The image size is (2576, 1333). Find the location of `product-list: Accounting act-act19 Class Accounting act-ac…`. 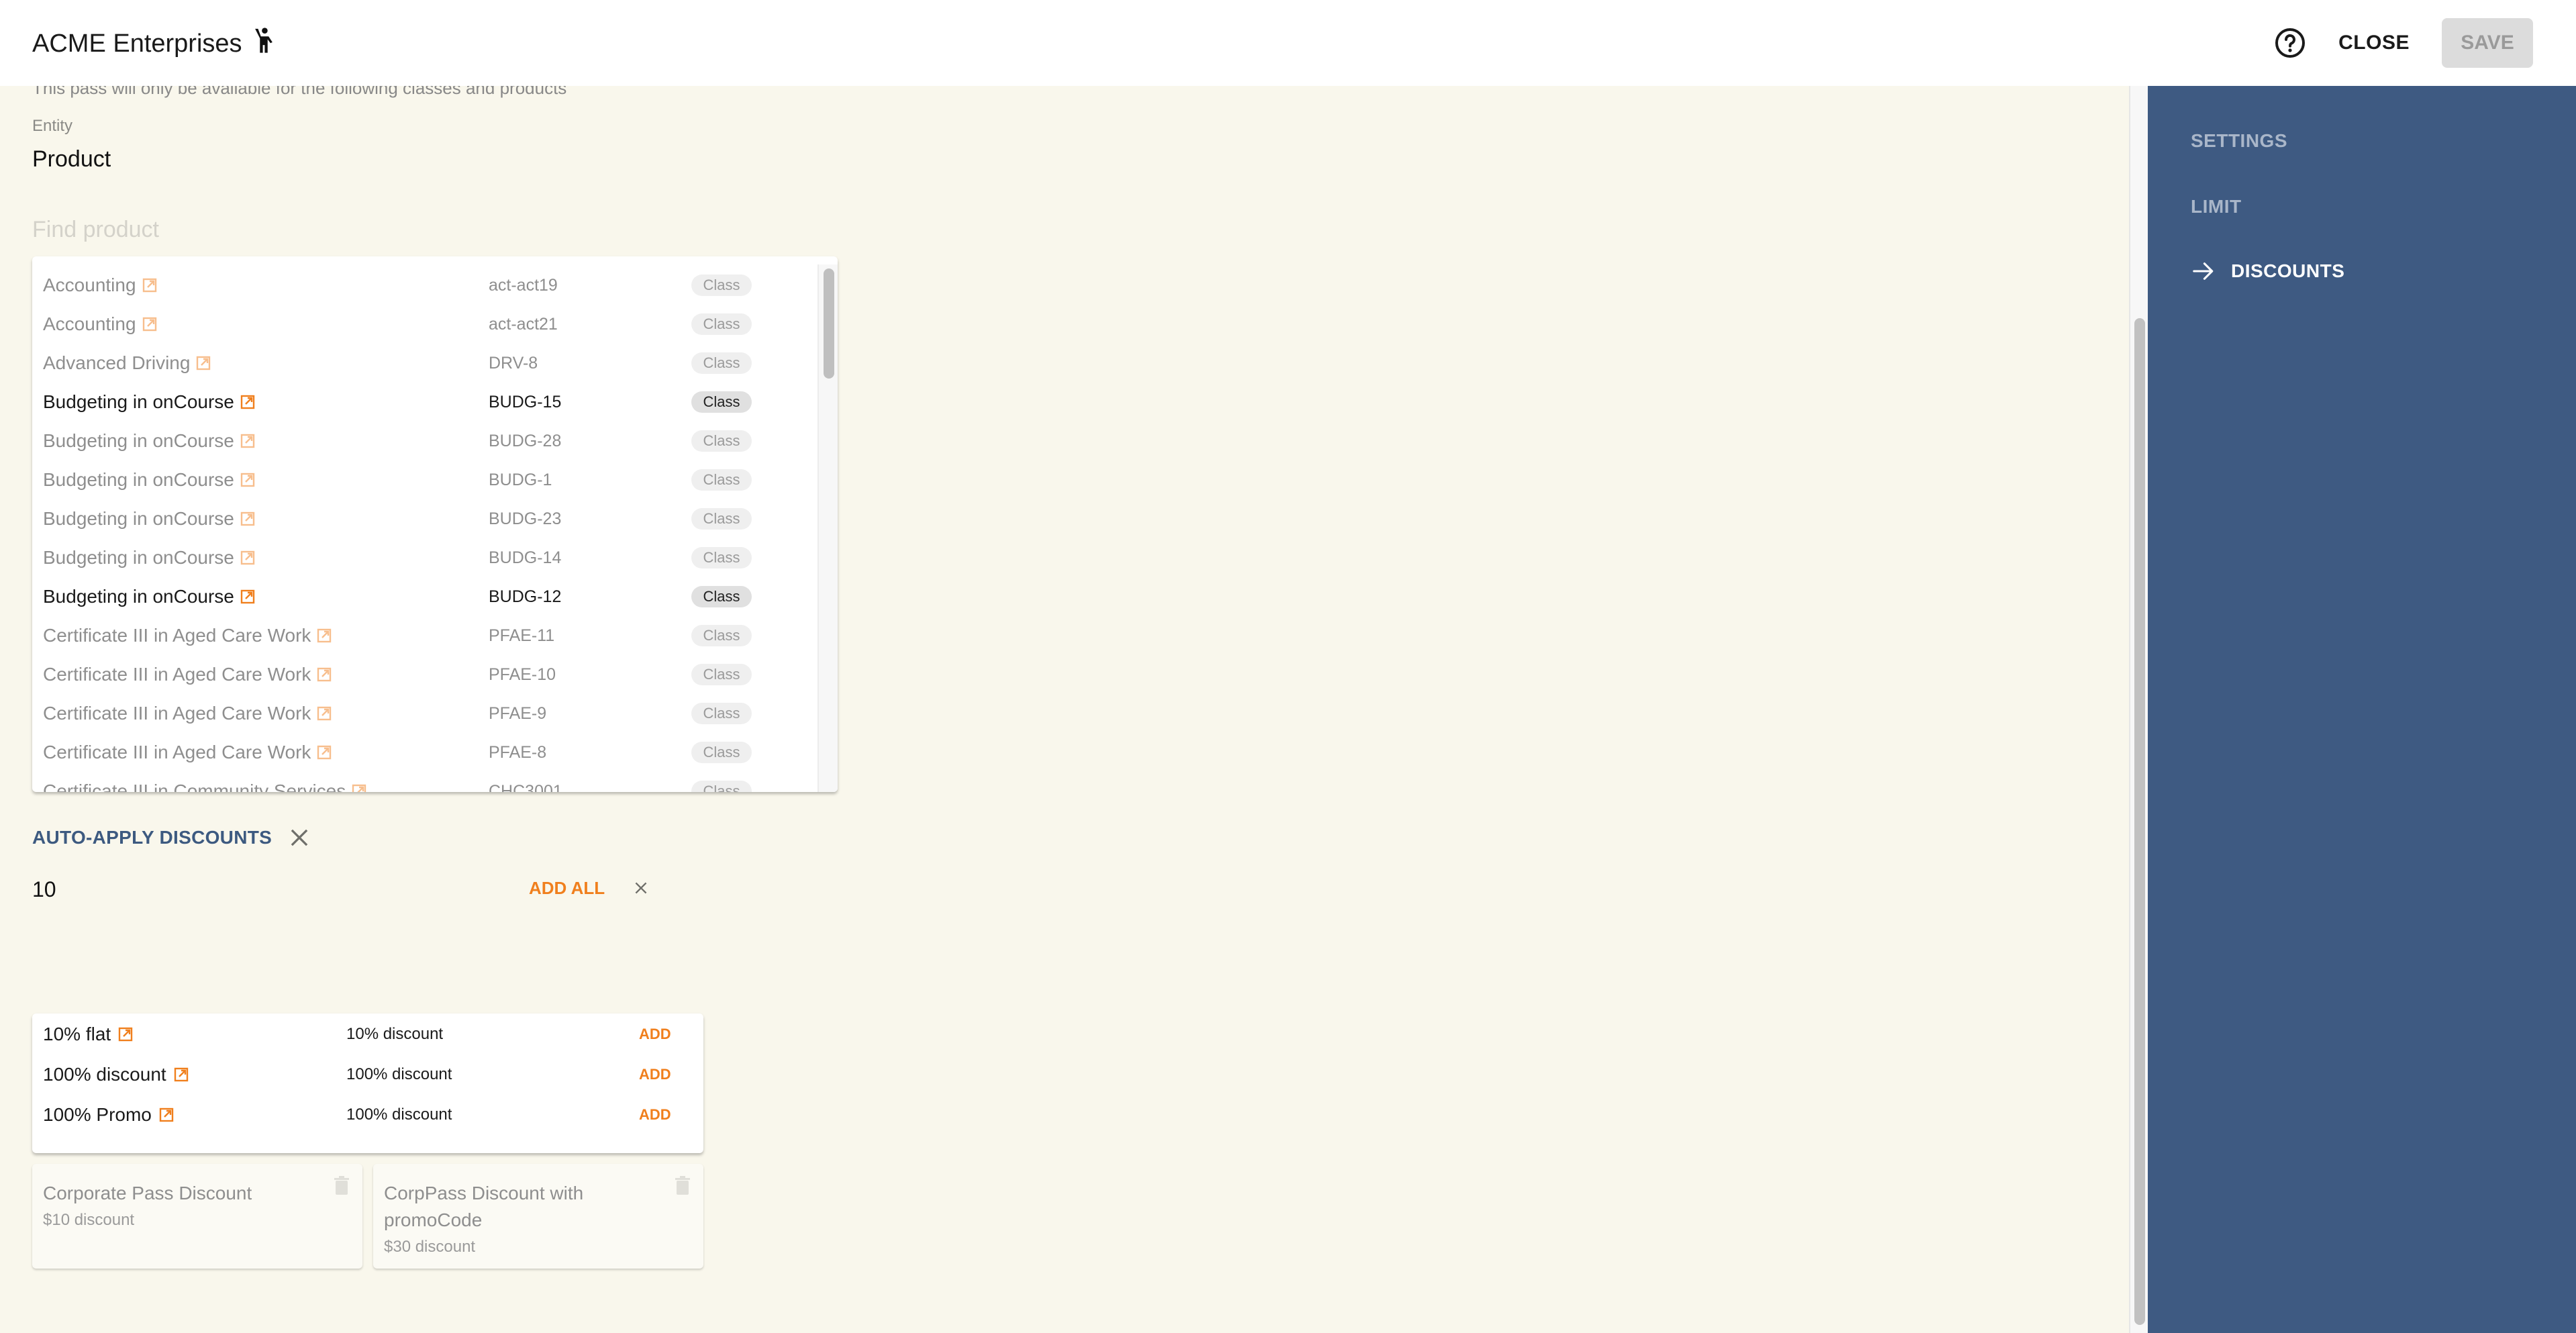

product-list: Accounting act-act19 Class Accounting act-ac… is located at coordinates (435, 524).